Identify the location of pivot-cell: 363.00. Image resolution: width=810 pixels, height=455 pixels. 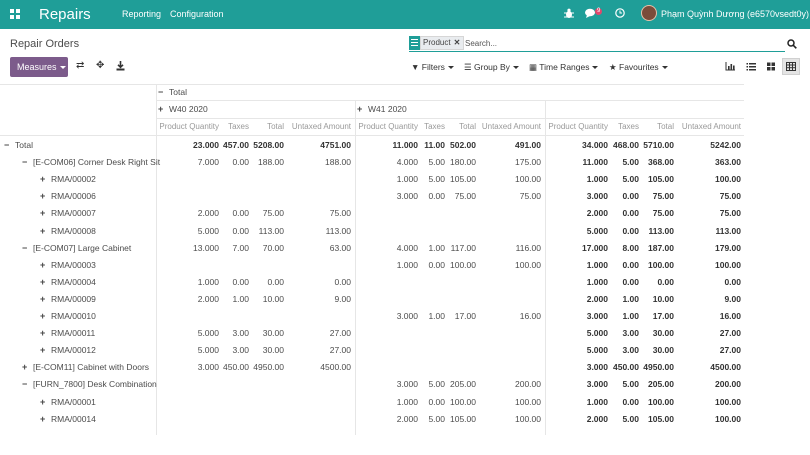
(728, 162).